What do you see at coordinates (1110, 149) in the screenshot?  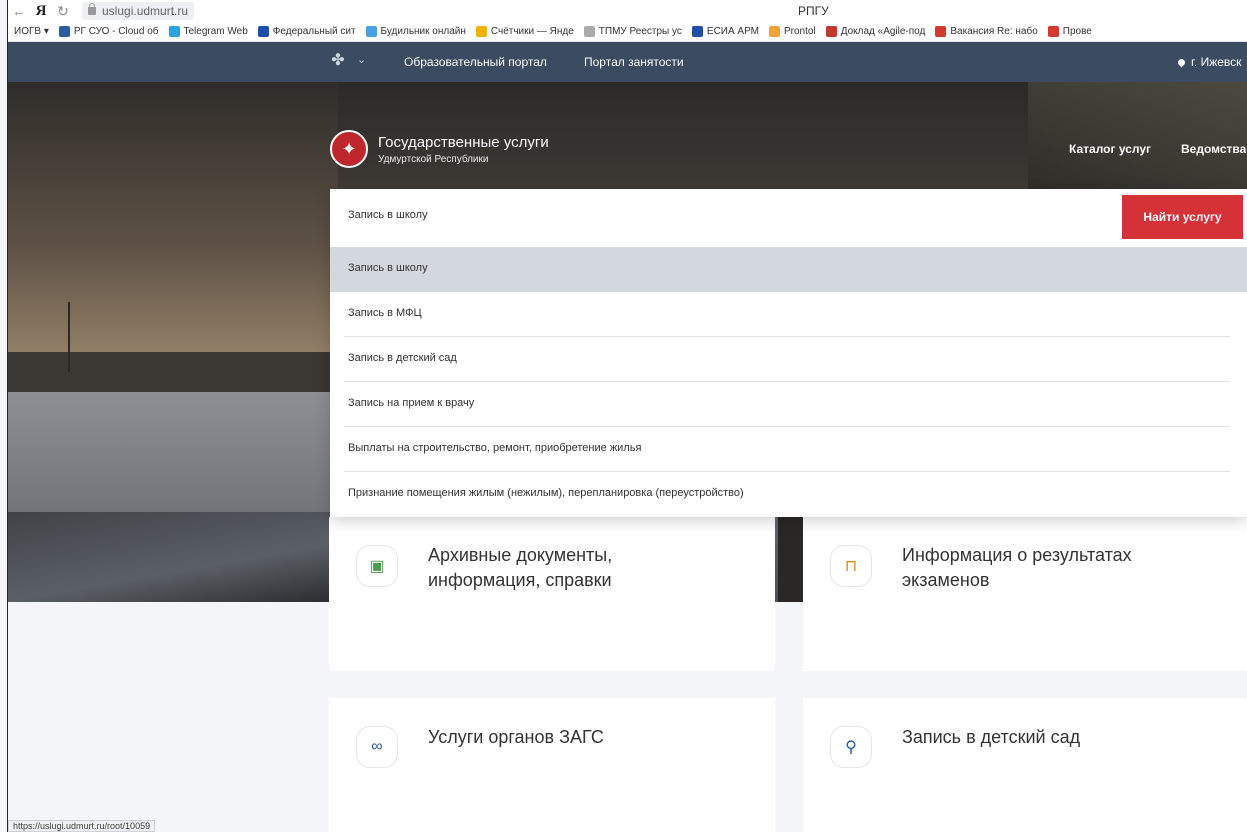 I see `catalog-link: Каталог услуг` at bounding box center [1110, 149].